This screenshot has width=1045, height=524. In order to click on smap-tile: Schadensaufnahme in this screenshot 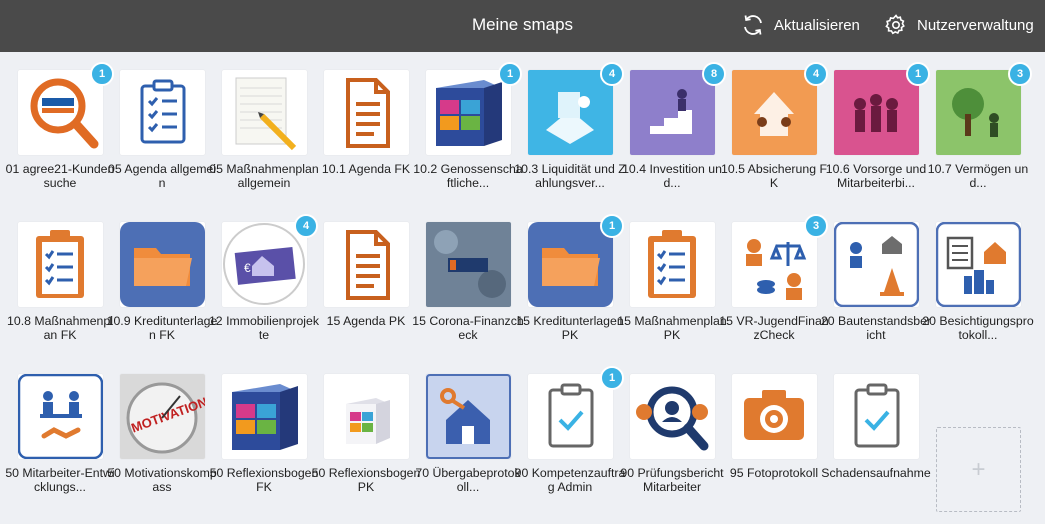, I will do `click(873, 431)`.